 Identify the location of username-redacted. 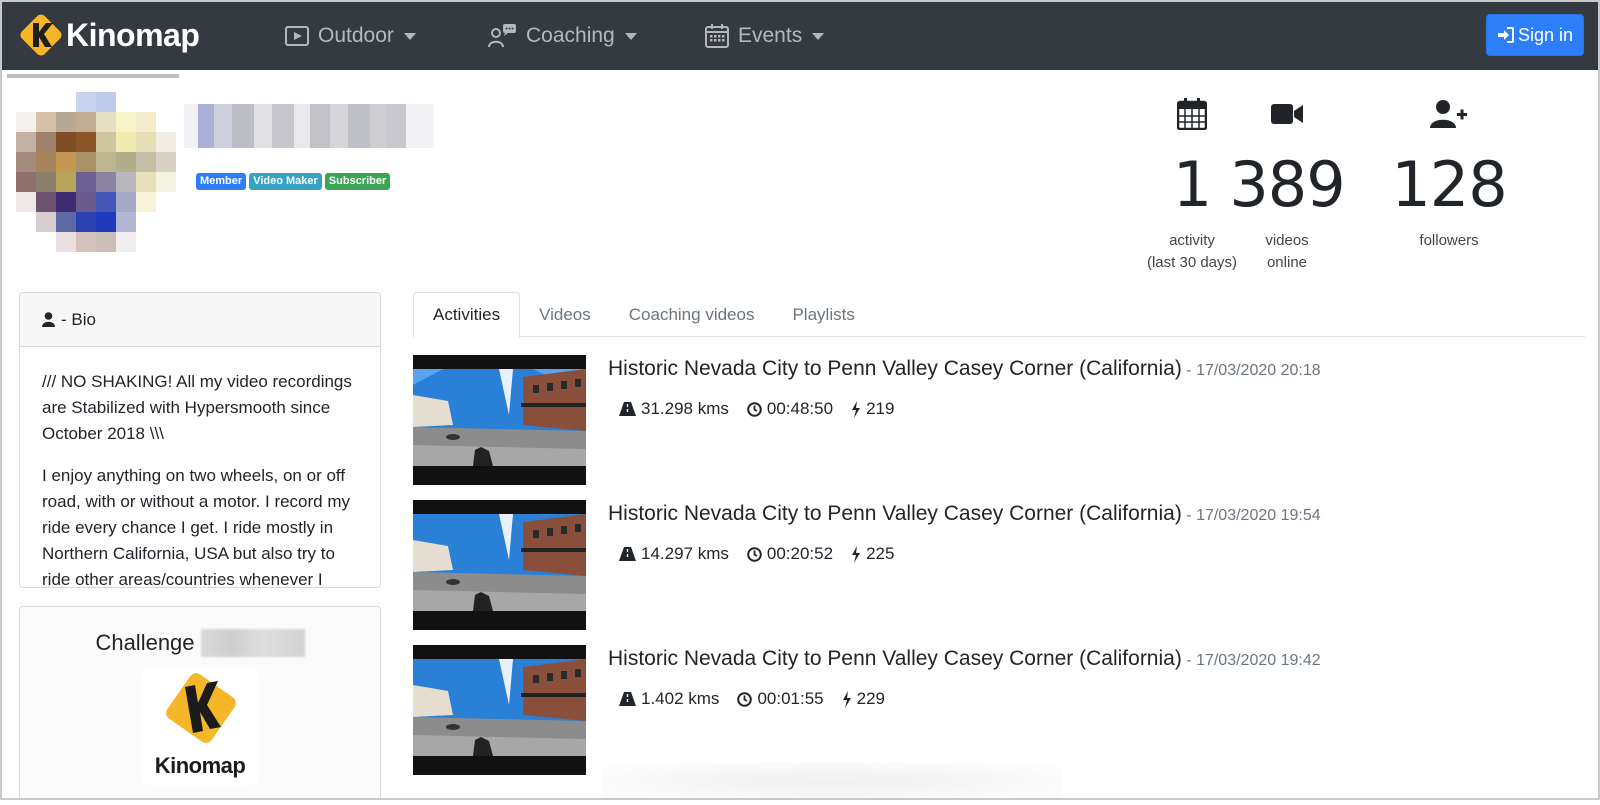
(309, 126).